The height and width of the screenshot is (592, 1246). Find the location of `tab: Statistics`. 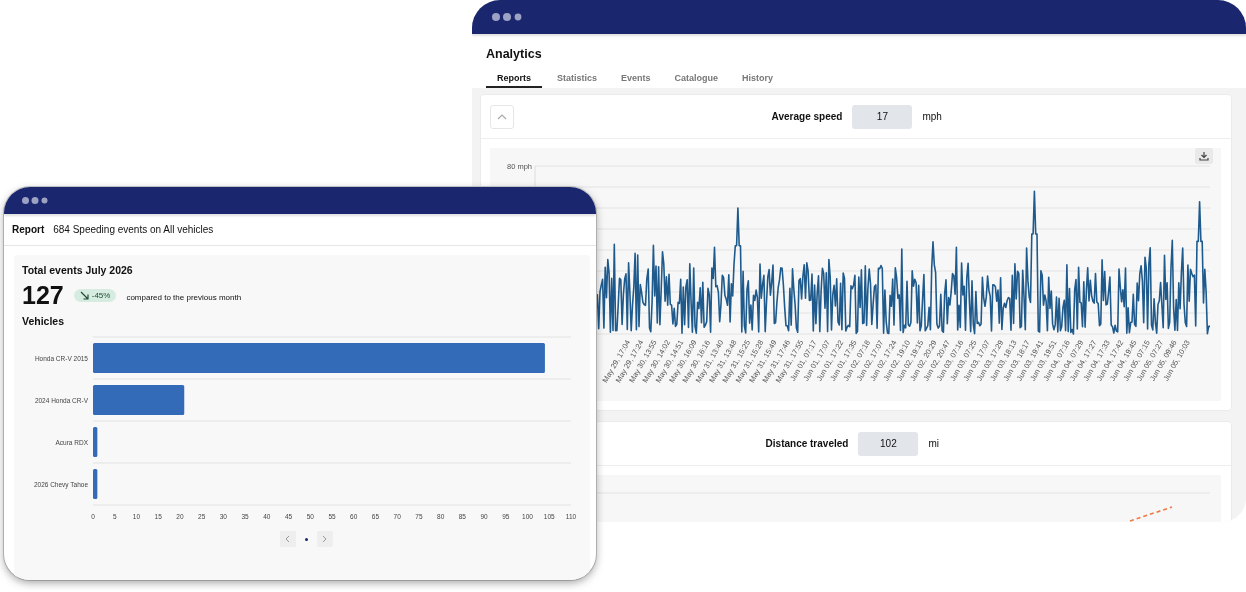

tab: Statistics is located at coordinates (577, 79).